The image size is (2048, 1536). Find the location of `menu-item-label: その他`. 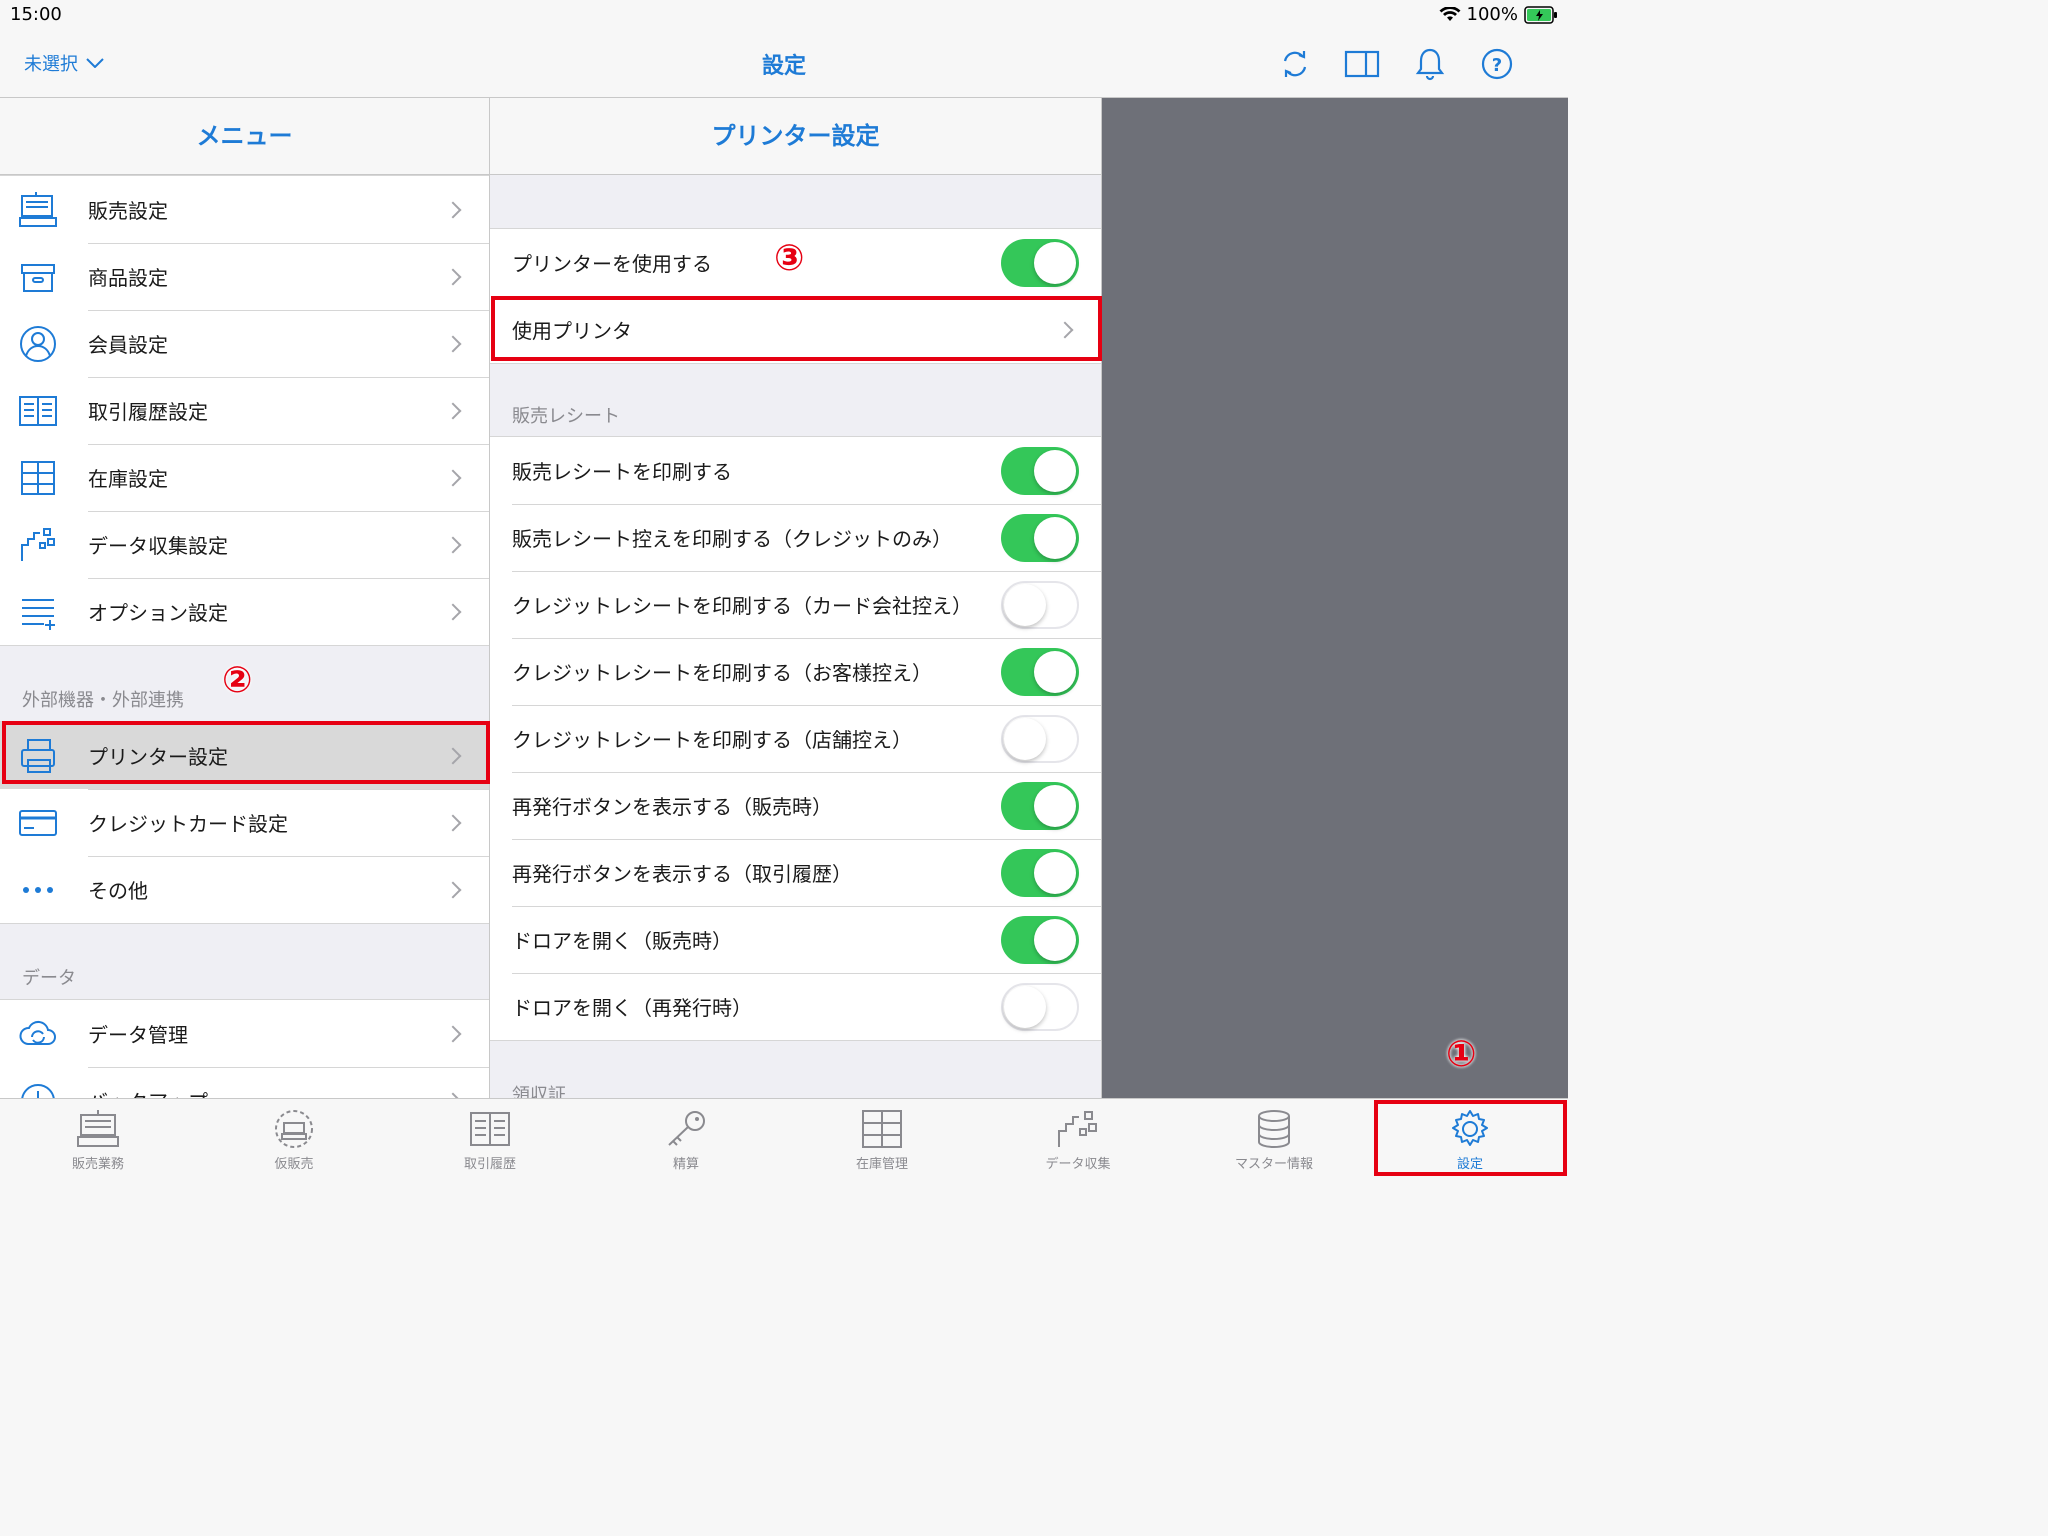

menu-item-label: その他 is located at coordinates (118, 891).